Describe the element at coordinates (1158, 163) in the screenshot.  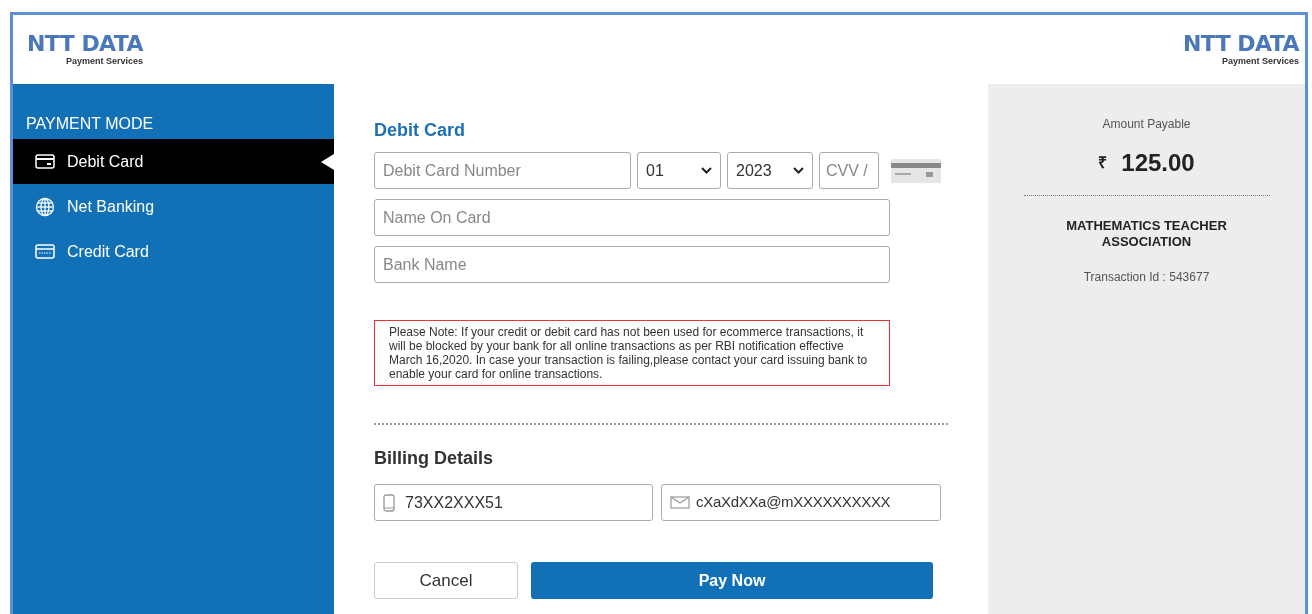
I see `amount-value: 125.00` at that location.